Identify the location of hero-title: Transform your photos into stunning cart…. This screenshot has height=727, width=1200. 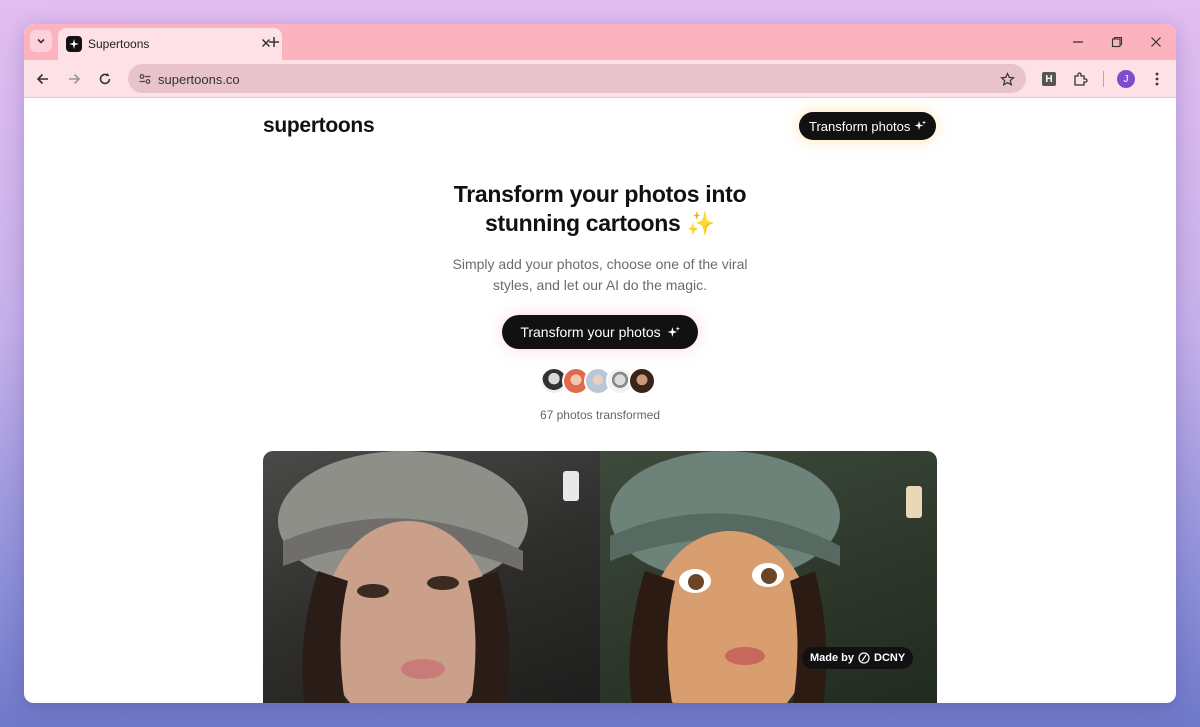
(600, 209).